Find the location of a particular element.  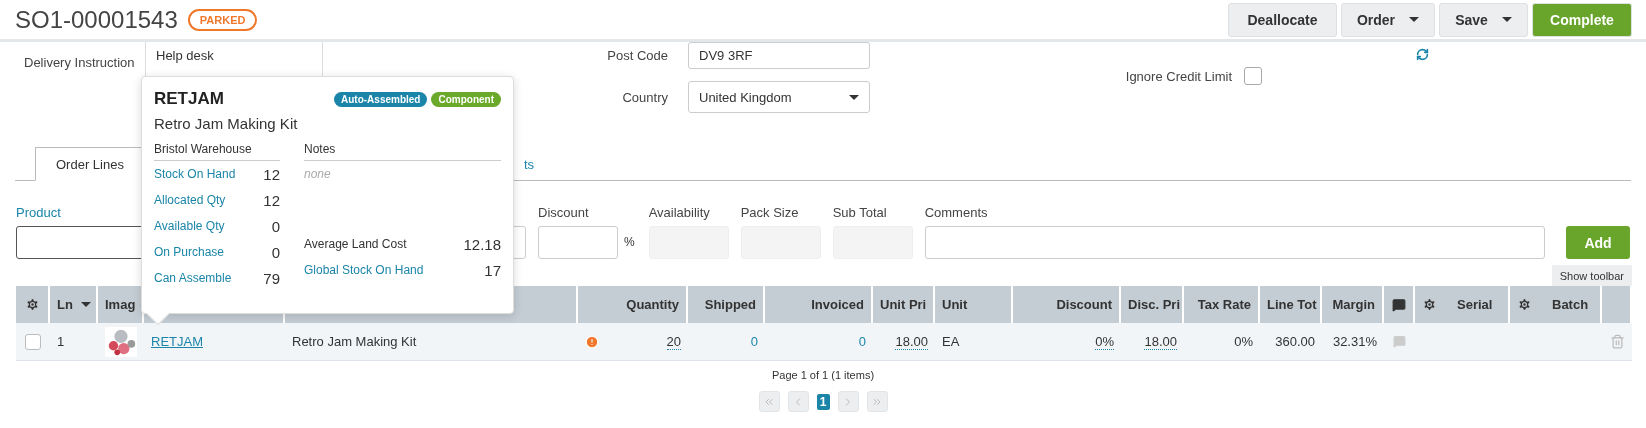

field-label: Ignore Credit Limit is located at coordinates (1178, 76).